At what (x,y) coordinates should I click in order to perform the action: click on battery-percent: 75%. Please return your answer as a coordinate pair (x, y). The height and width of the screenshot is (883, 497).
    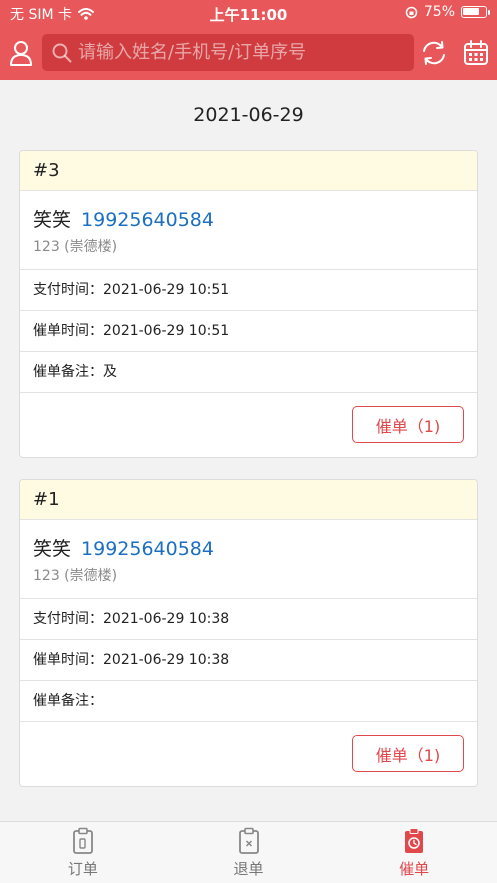
    Looking at the image, I should click on (439, 12).